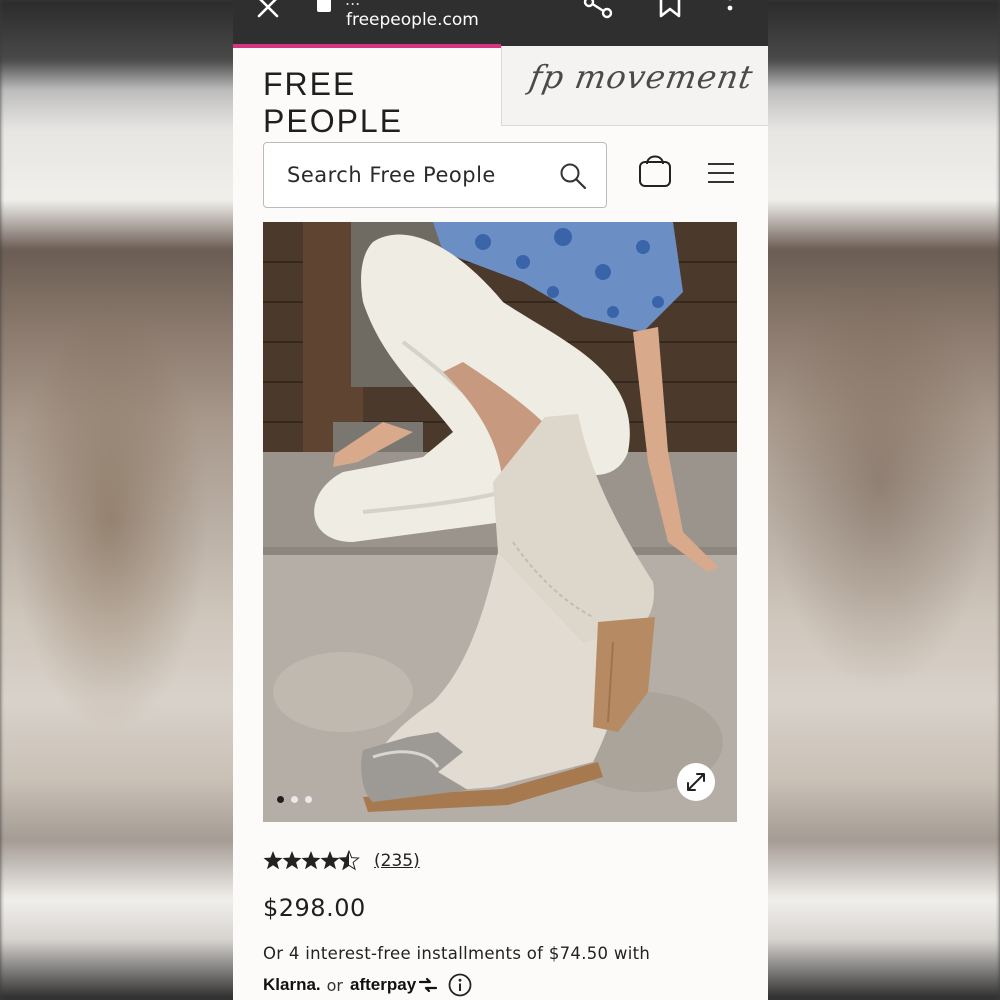  What do you see at coordinates (383, 985) in the screenshot?
I see `afterpay-logo: afterpay` at bounding box center [383, 985].